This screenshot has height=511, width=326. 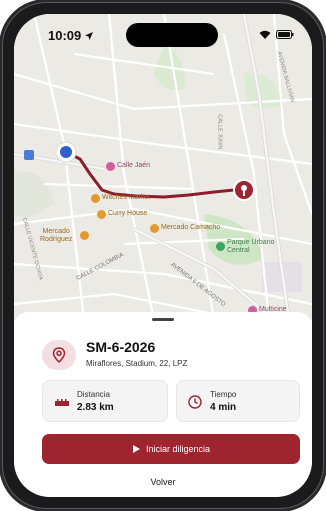 What do you see at coordinates (105, 401) in the screenshot?
I see `distance-card: Distancia 2.83 km` at bounding box center [105, 401].